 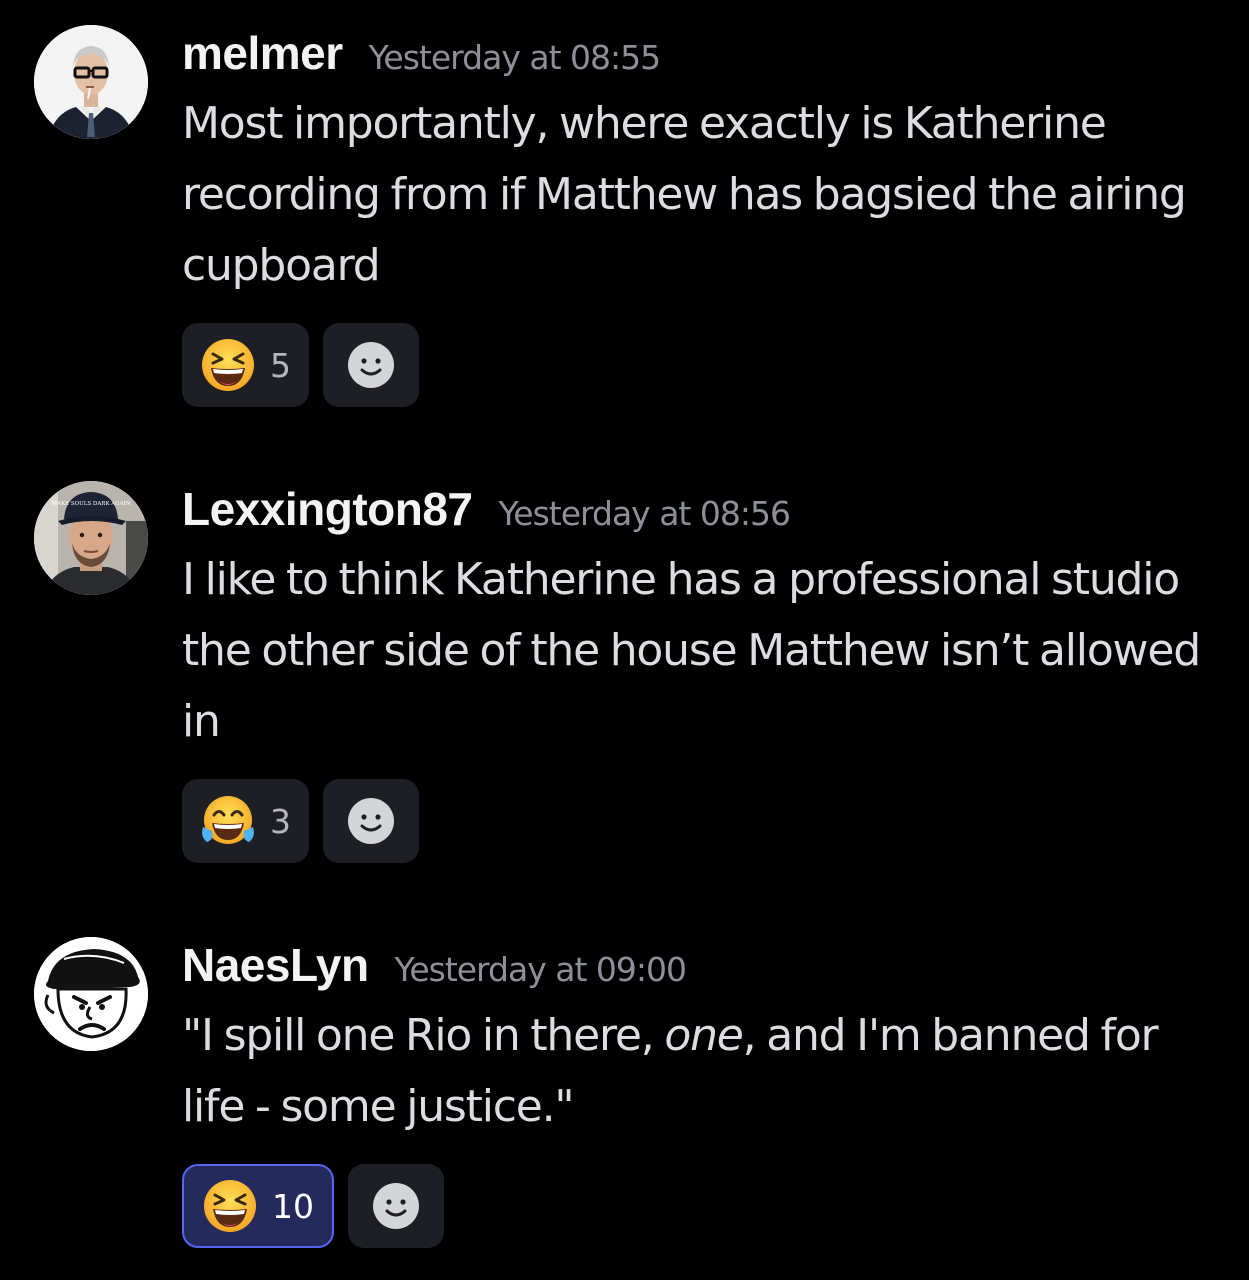 I want to click on message-text-part: "I spill one Rio in there,, so click(x=423, y=1035).